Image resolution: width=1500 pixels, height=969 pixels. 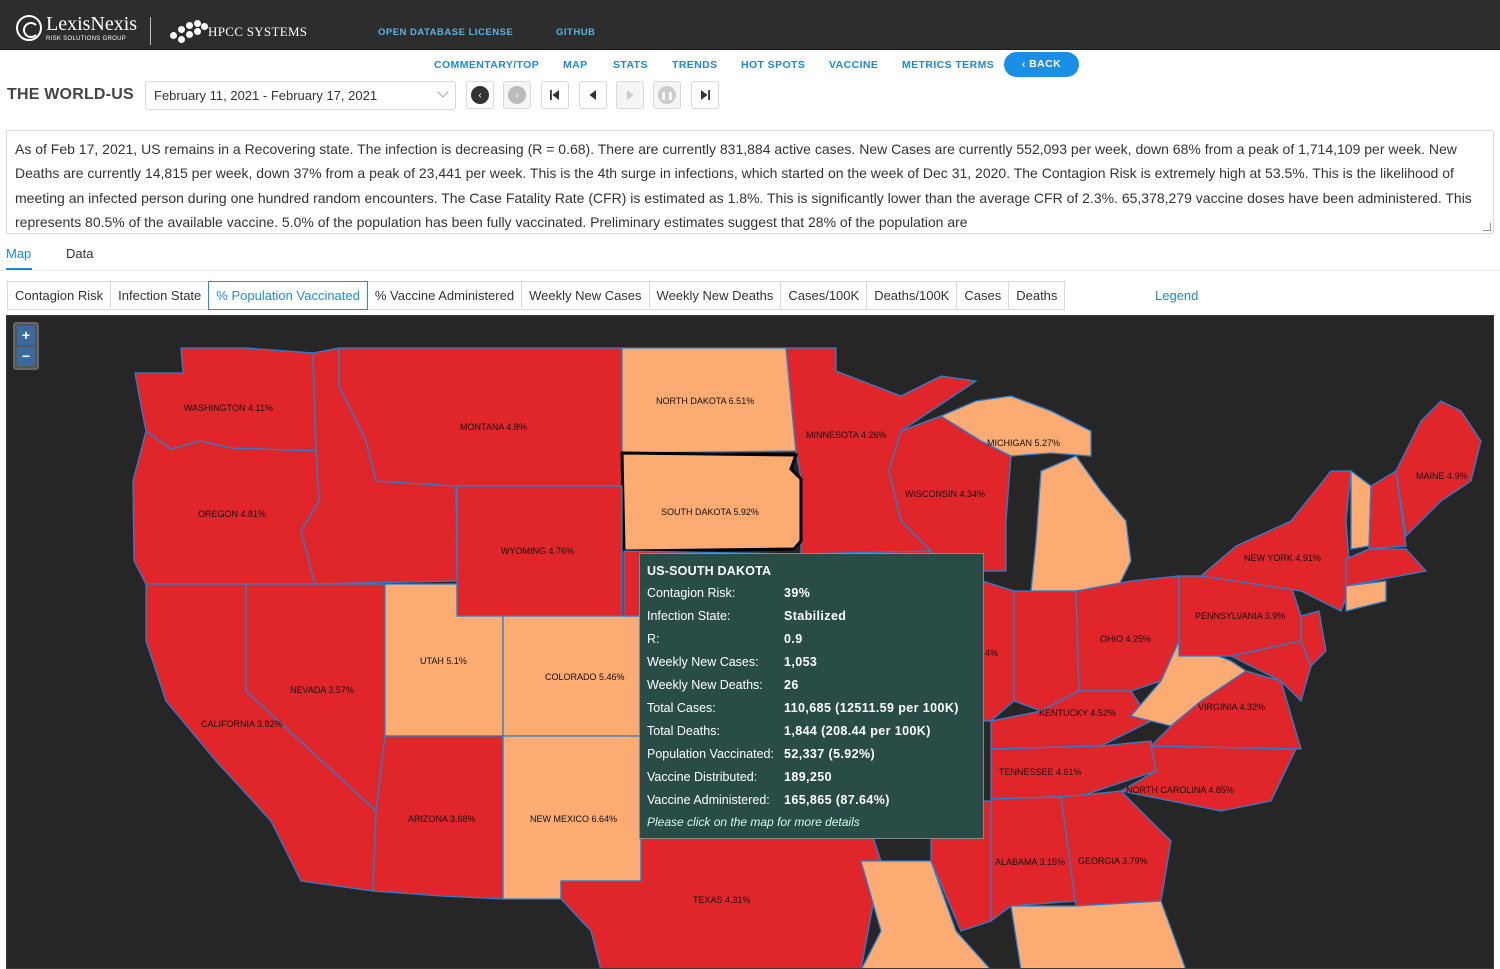 I want to click on nav-hot-spots: HOT SPOTS, so click(x=773, y=65).